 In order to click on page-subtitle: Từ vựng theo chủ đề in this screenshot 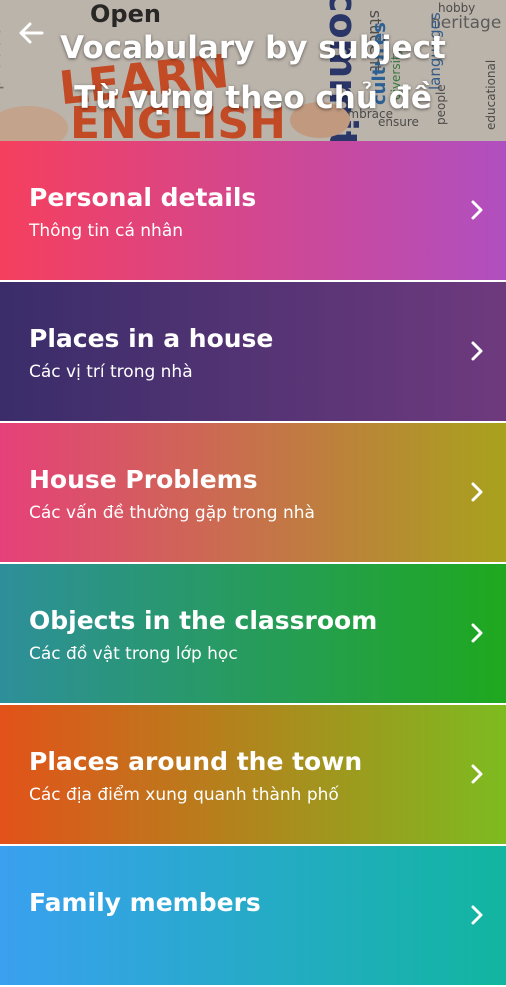, I will do `click(253, 98)`.